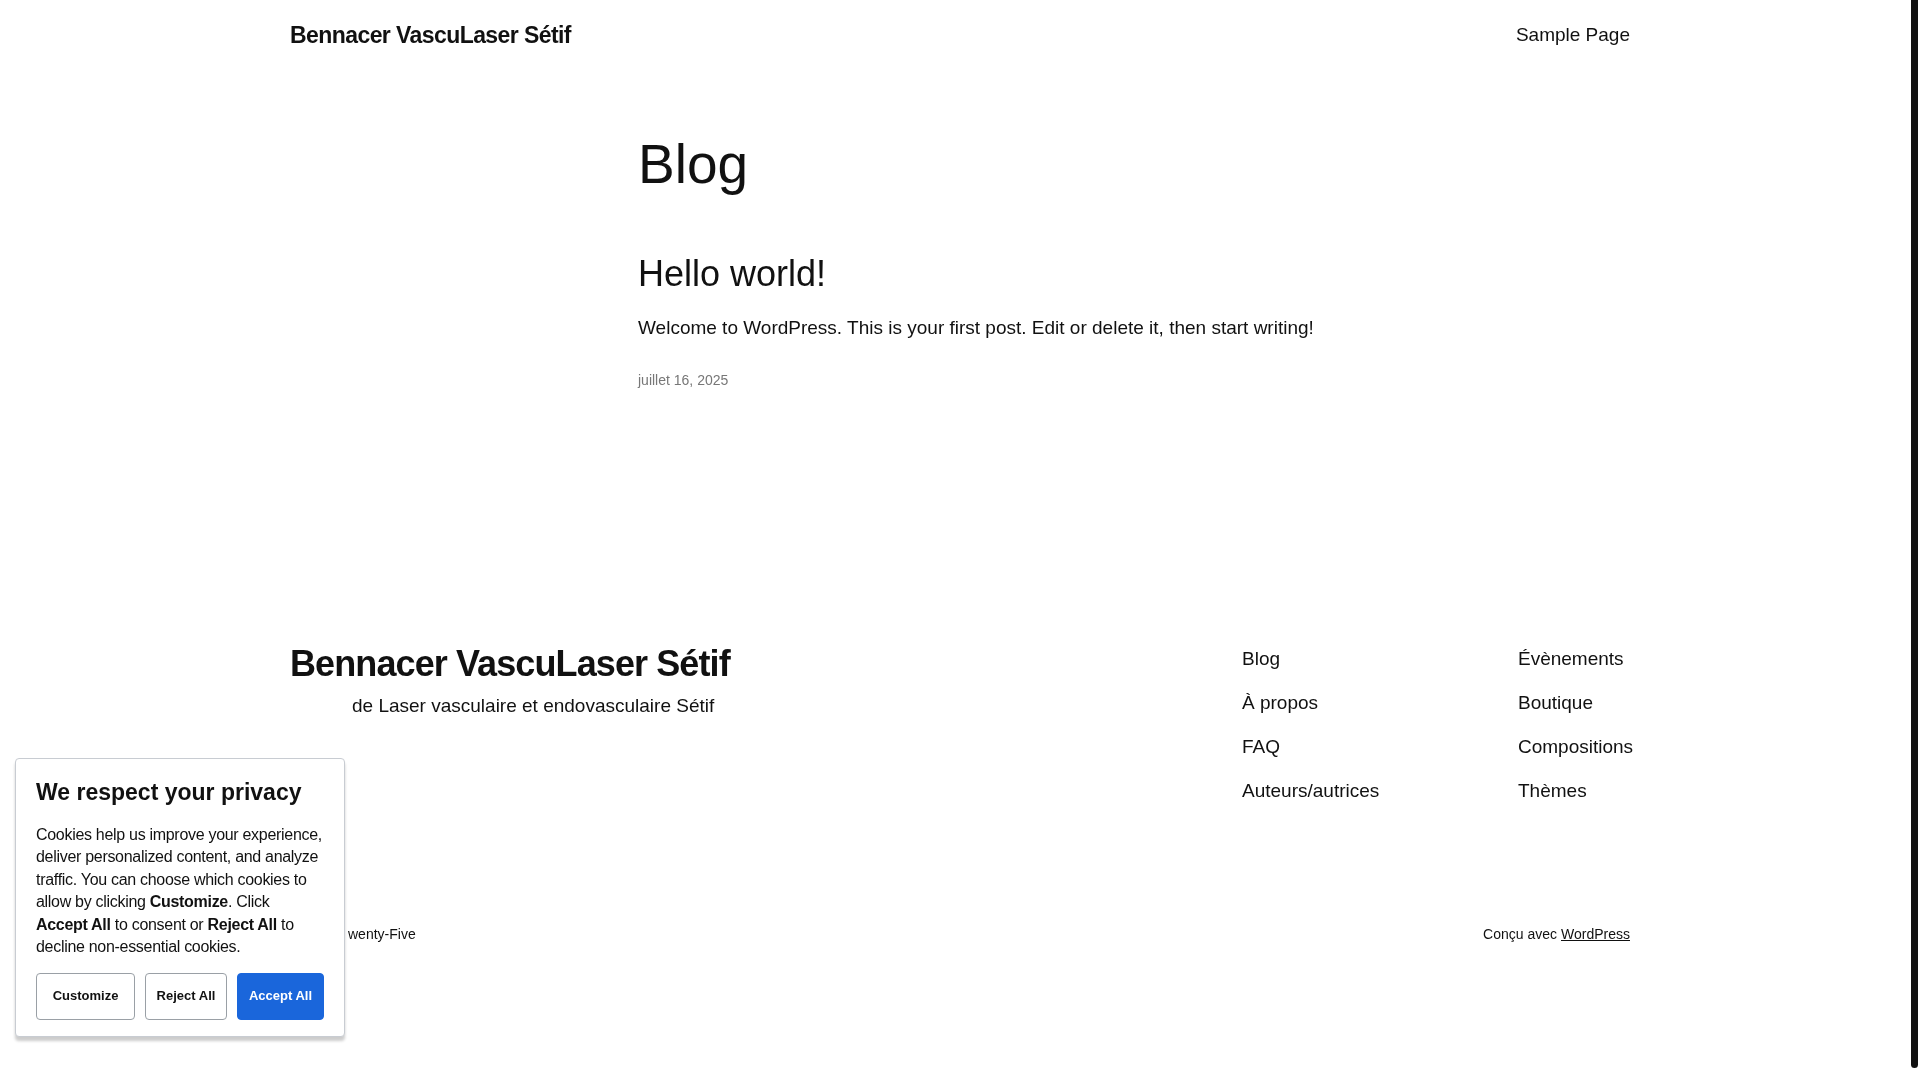 The width and height of the screenshot is (1920, 1080). I want to click on wordpress-link: WordPress, so click(1595, 935).